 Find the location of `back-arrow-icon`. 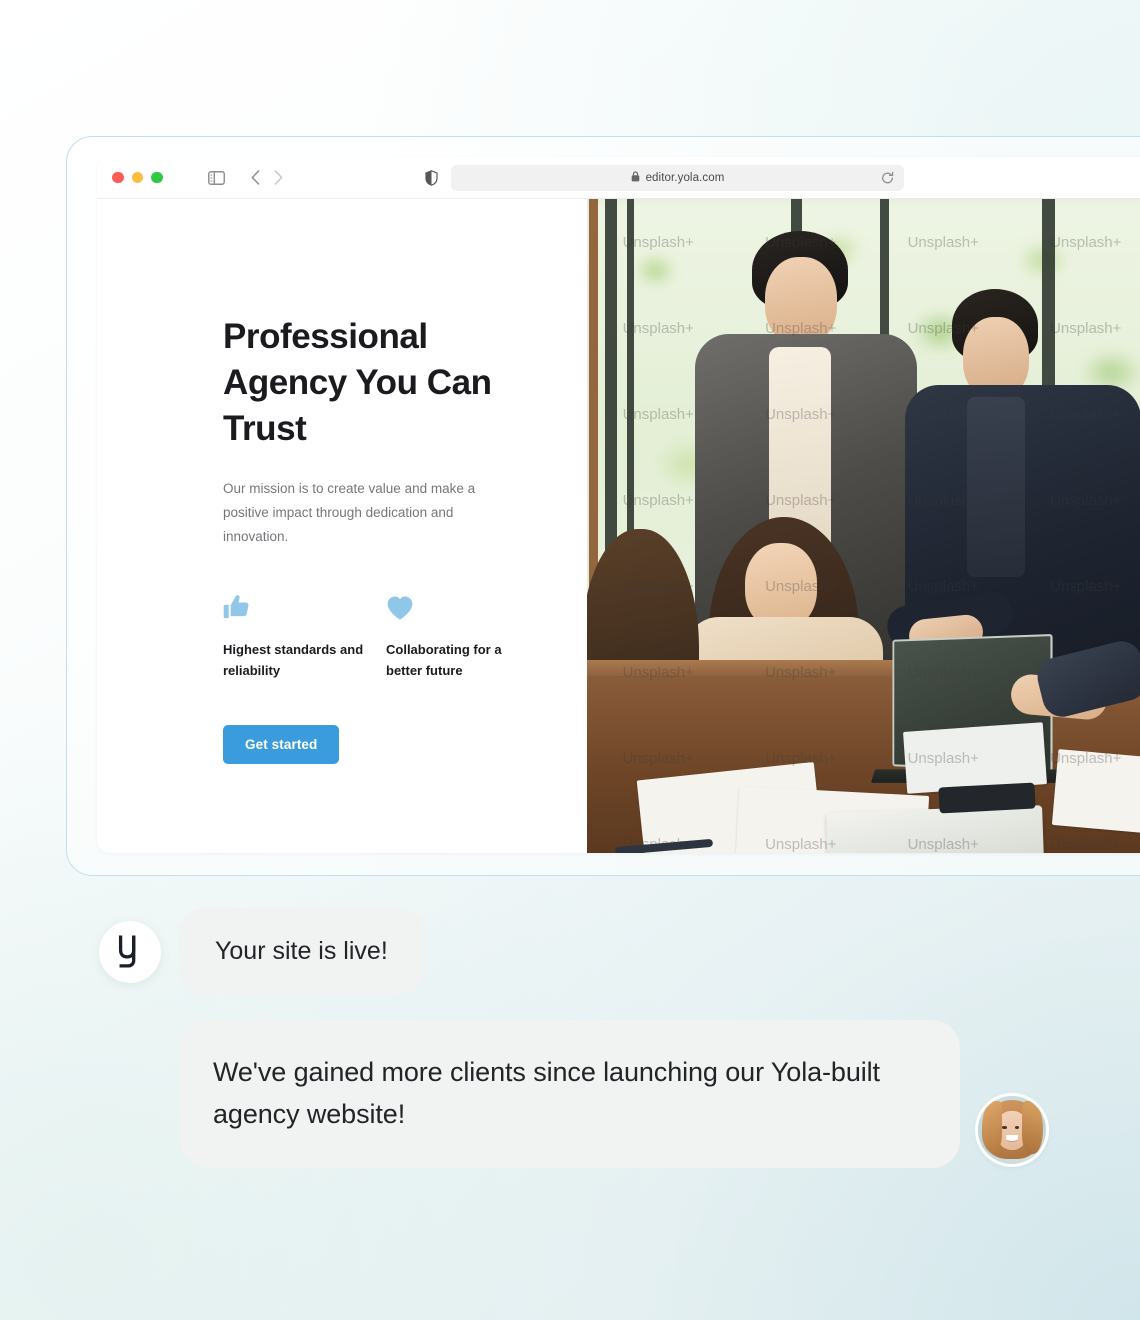

back-arrow-icon is located at coordinates (255, 177).